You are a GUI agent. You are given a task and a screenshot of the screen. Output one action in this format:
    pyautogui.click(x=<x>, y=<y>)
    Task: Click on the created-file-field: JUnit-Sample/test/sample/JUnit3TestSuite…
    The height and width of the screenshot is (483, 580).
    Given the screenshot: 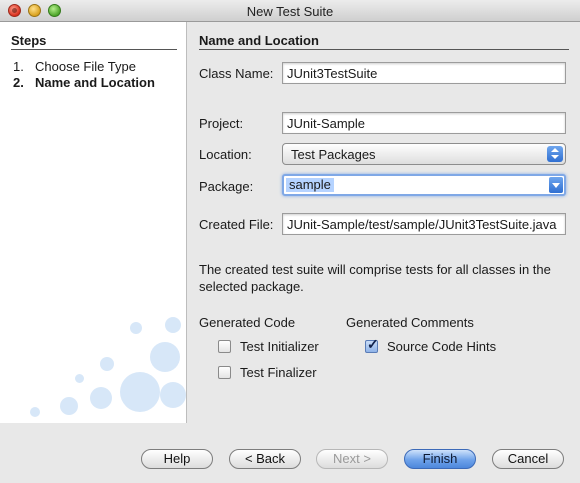 What is the action you would take?
    pyautogui.click(x=424, y=224)
    